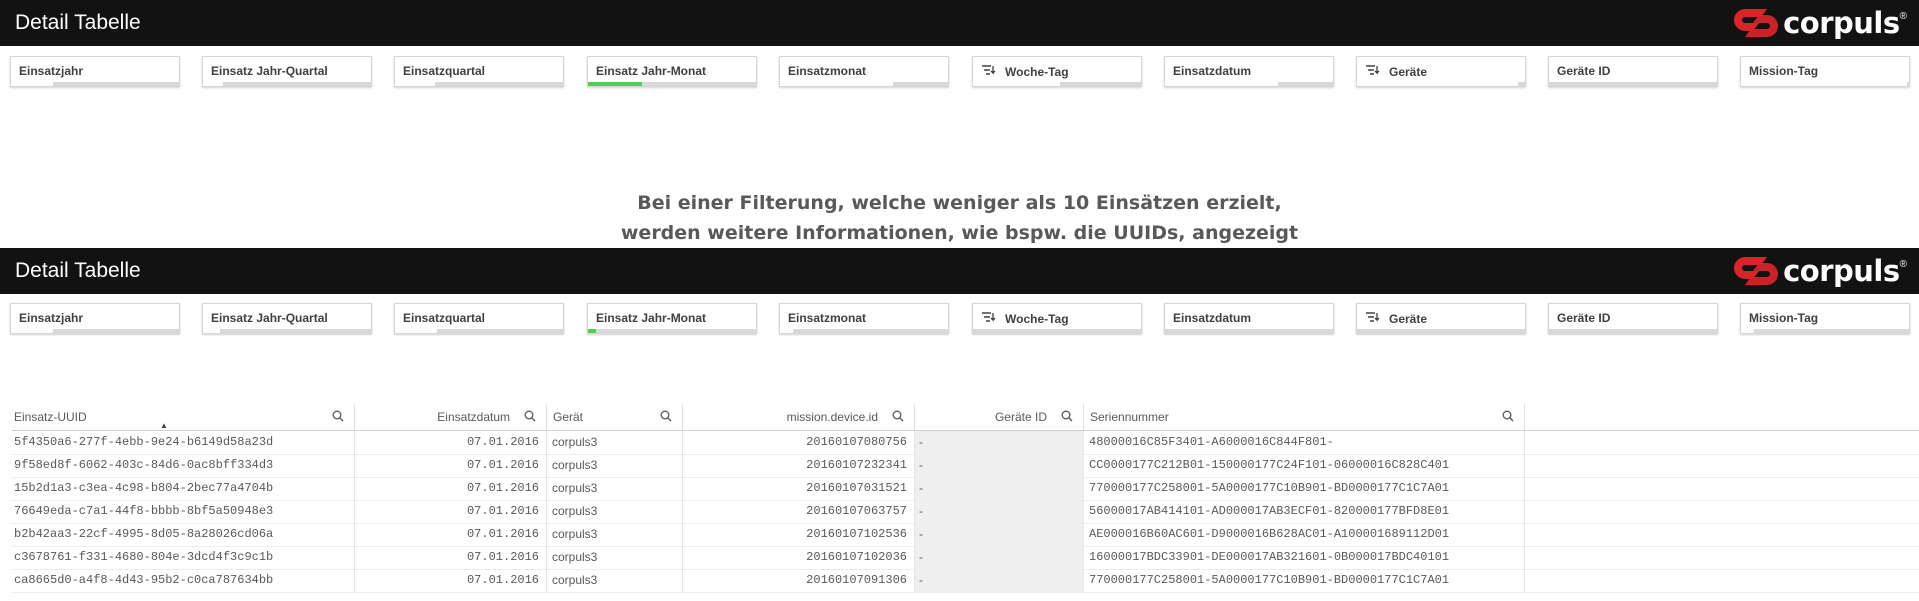 The image size is (1919, 601). I want to click on column-header-mission-device-id: mission.device.id, so click(799, 417).